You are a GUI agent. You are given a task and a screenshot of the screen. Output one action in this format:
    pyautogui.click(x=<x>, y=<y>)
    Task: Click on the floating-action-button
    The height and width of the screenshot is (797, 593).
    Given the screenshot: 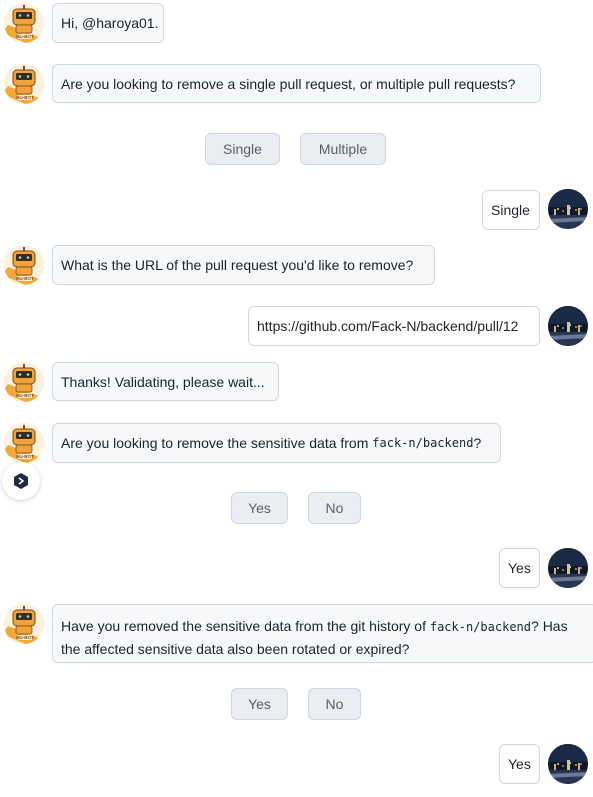 What is the action you would take?
    pyautogui.click(x=21, y=481)
    